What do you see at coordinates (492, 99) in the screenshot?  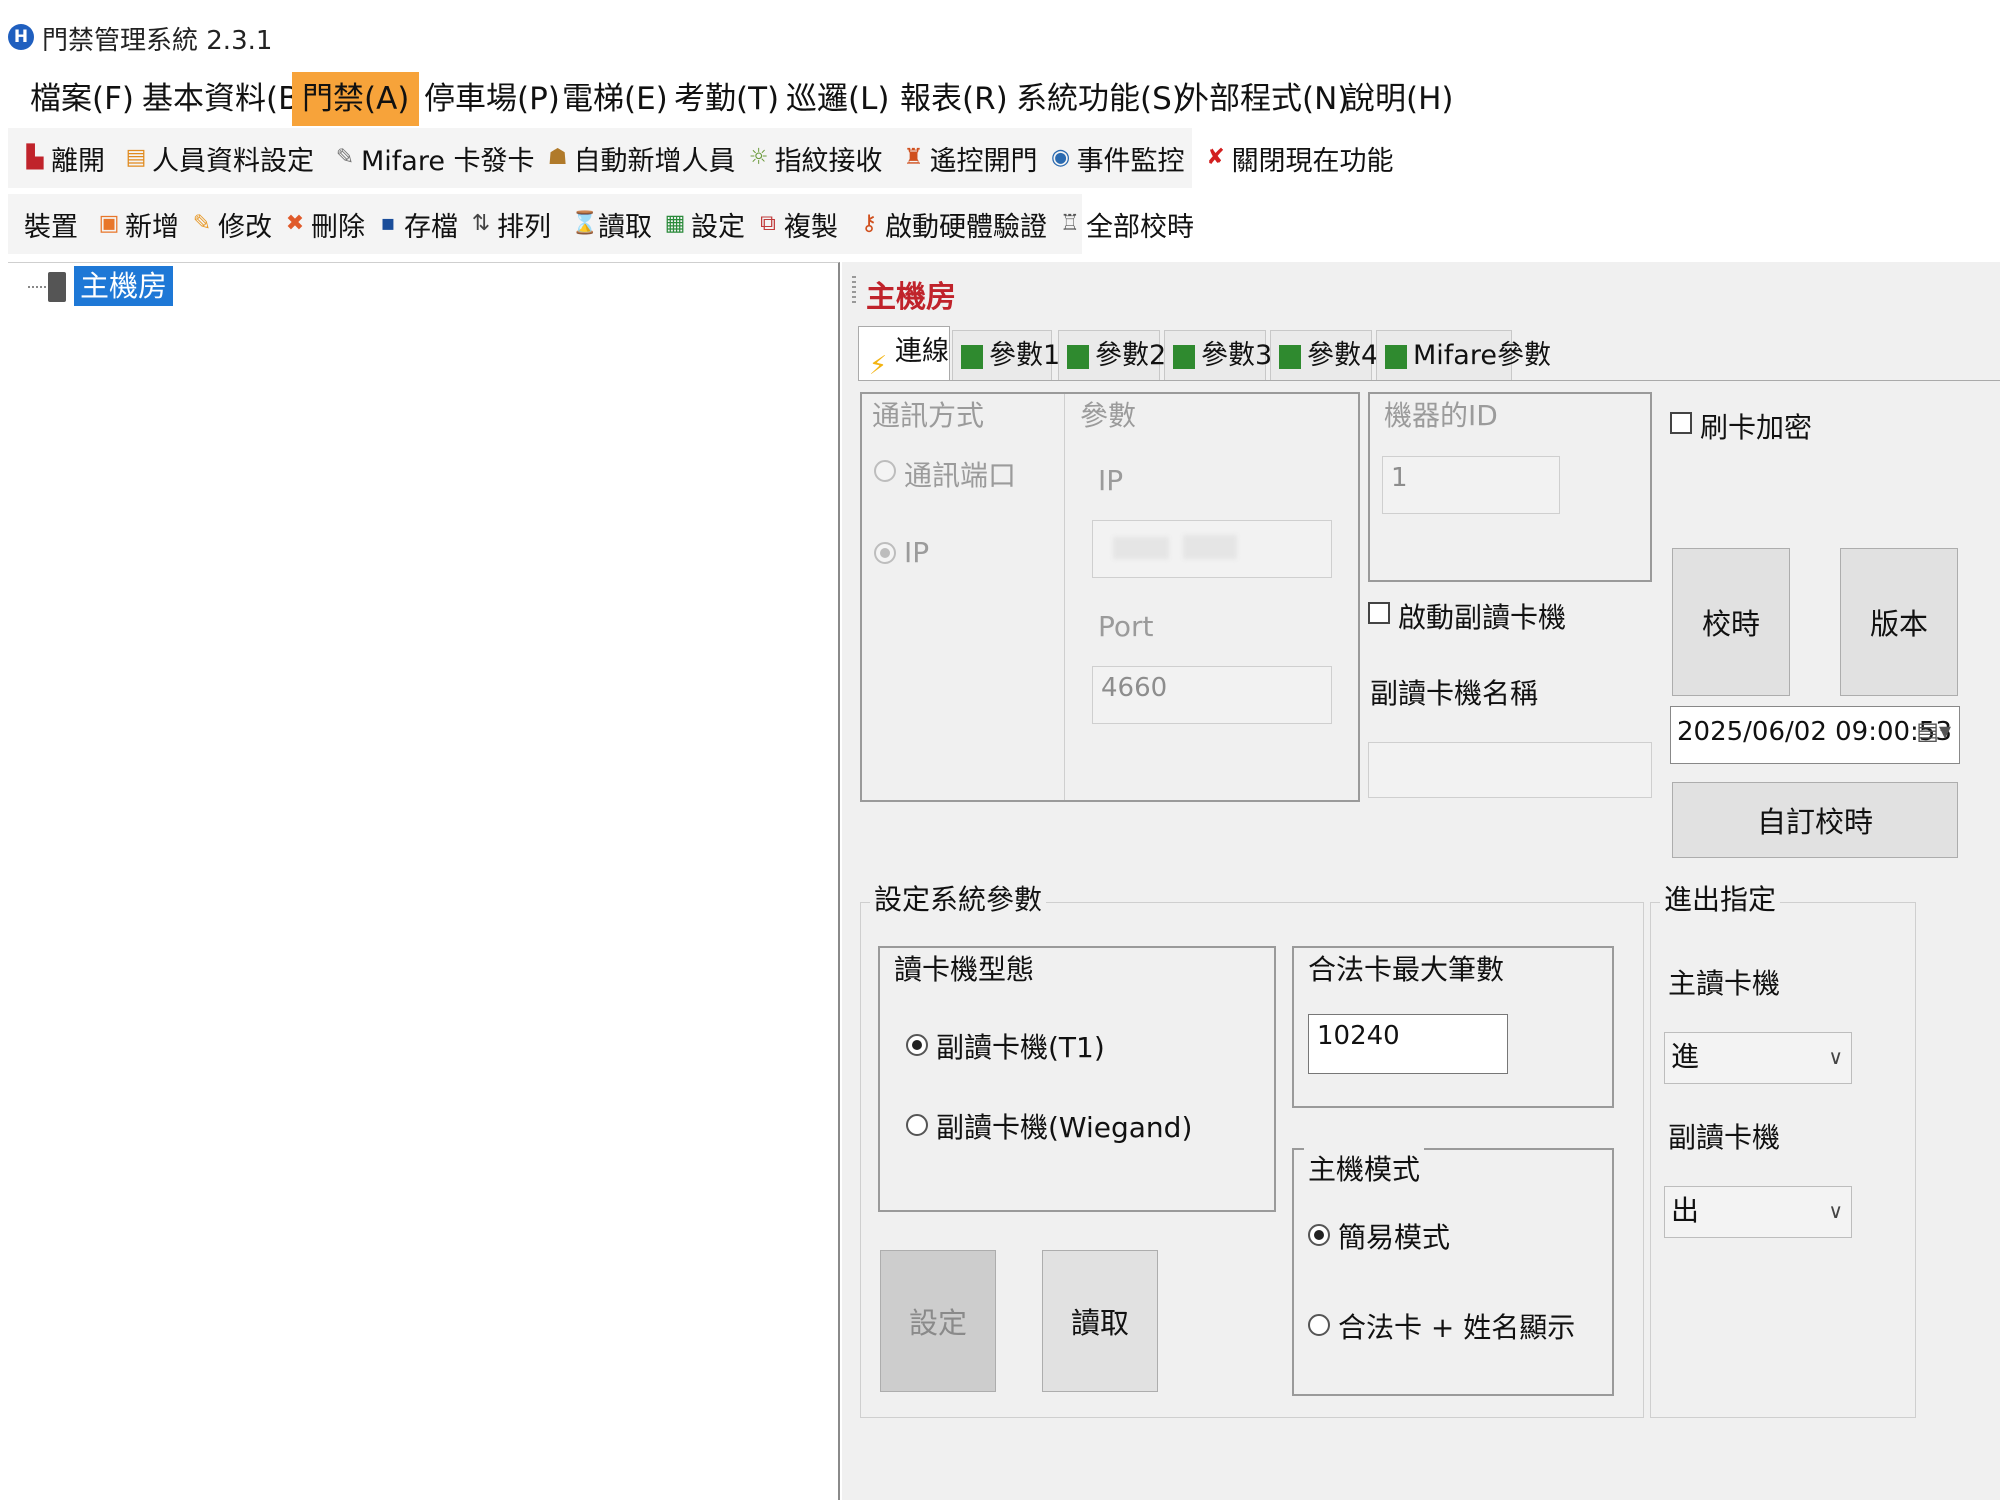 I see `menu-parking: 停車場(P)` at bounding box center [492, 99].